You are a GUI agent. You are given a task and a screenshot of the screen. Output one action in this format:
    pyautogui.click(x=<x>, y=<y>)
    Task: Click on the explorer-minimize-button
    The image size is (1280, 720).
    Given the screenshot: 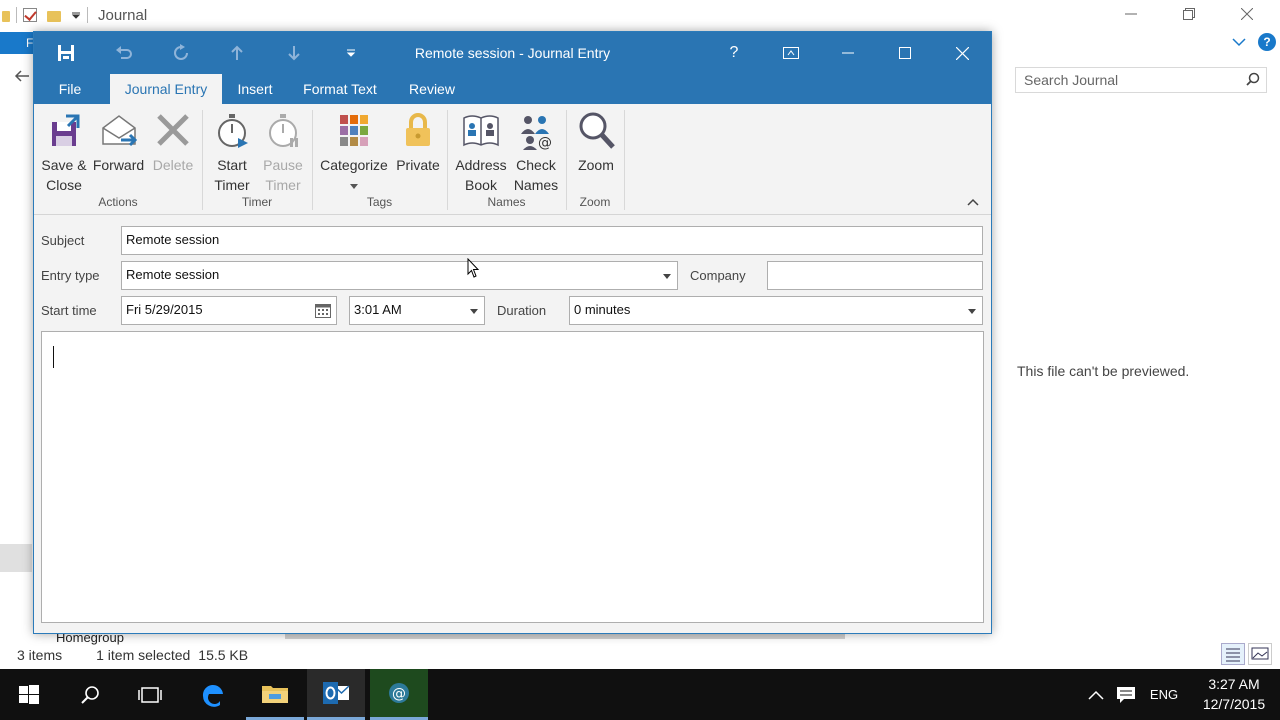 What is the action you would take?
    pyautogui.click(x=1131, y=14)
    